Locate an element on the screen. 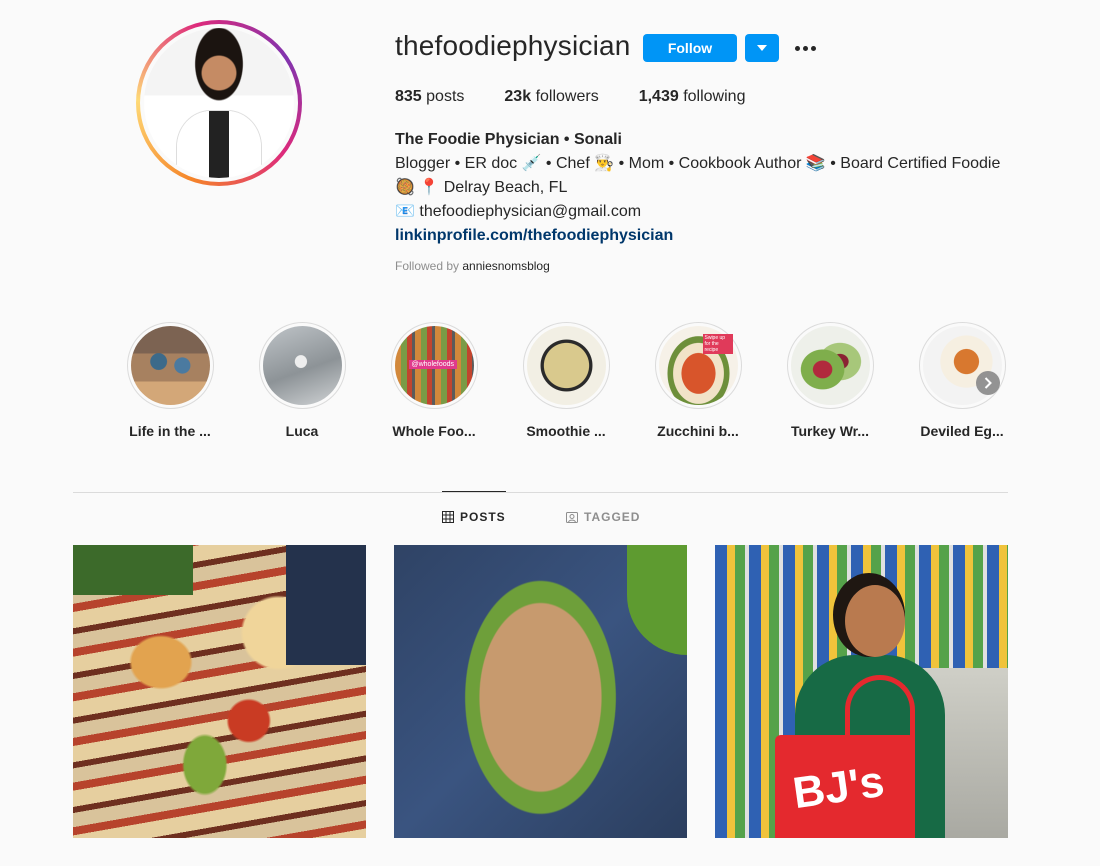 This screenshot has height=866, width=1100. profile-avatar-ring is located at coordinates (219, 103).